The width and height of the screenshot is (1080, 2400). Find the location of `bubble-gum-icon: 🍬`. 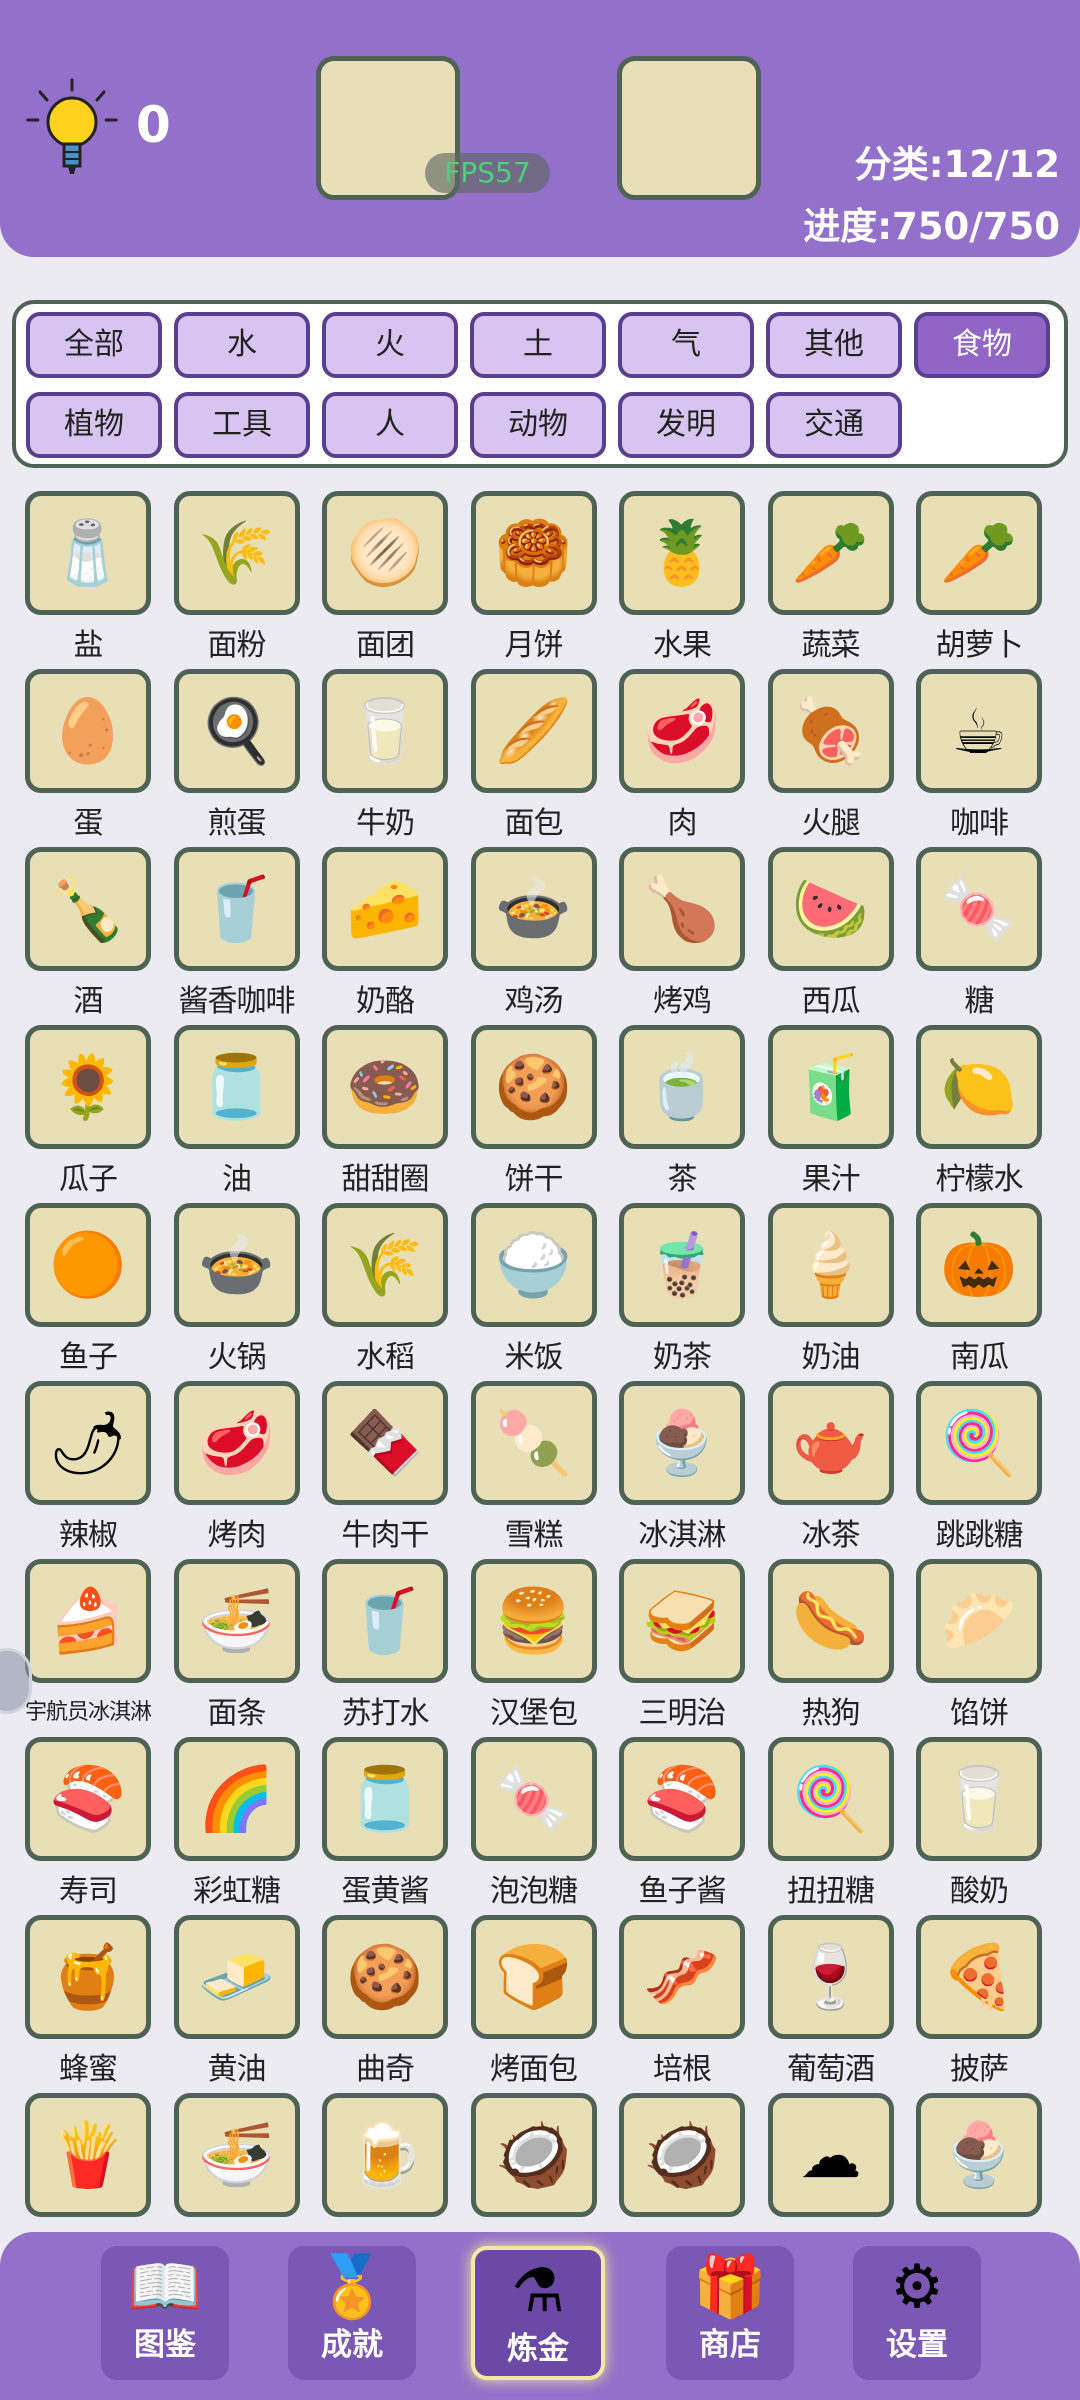

bubble-gum-icon: 🍬 is located at coordinates (533, 1799).